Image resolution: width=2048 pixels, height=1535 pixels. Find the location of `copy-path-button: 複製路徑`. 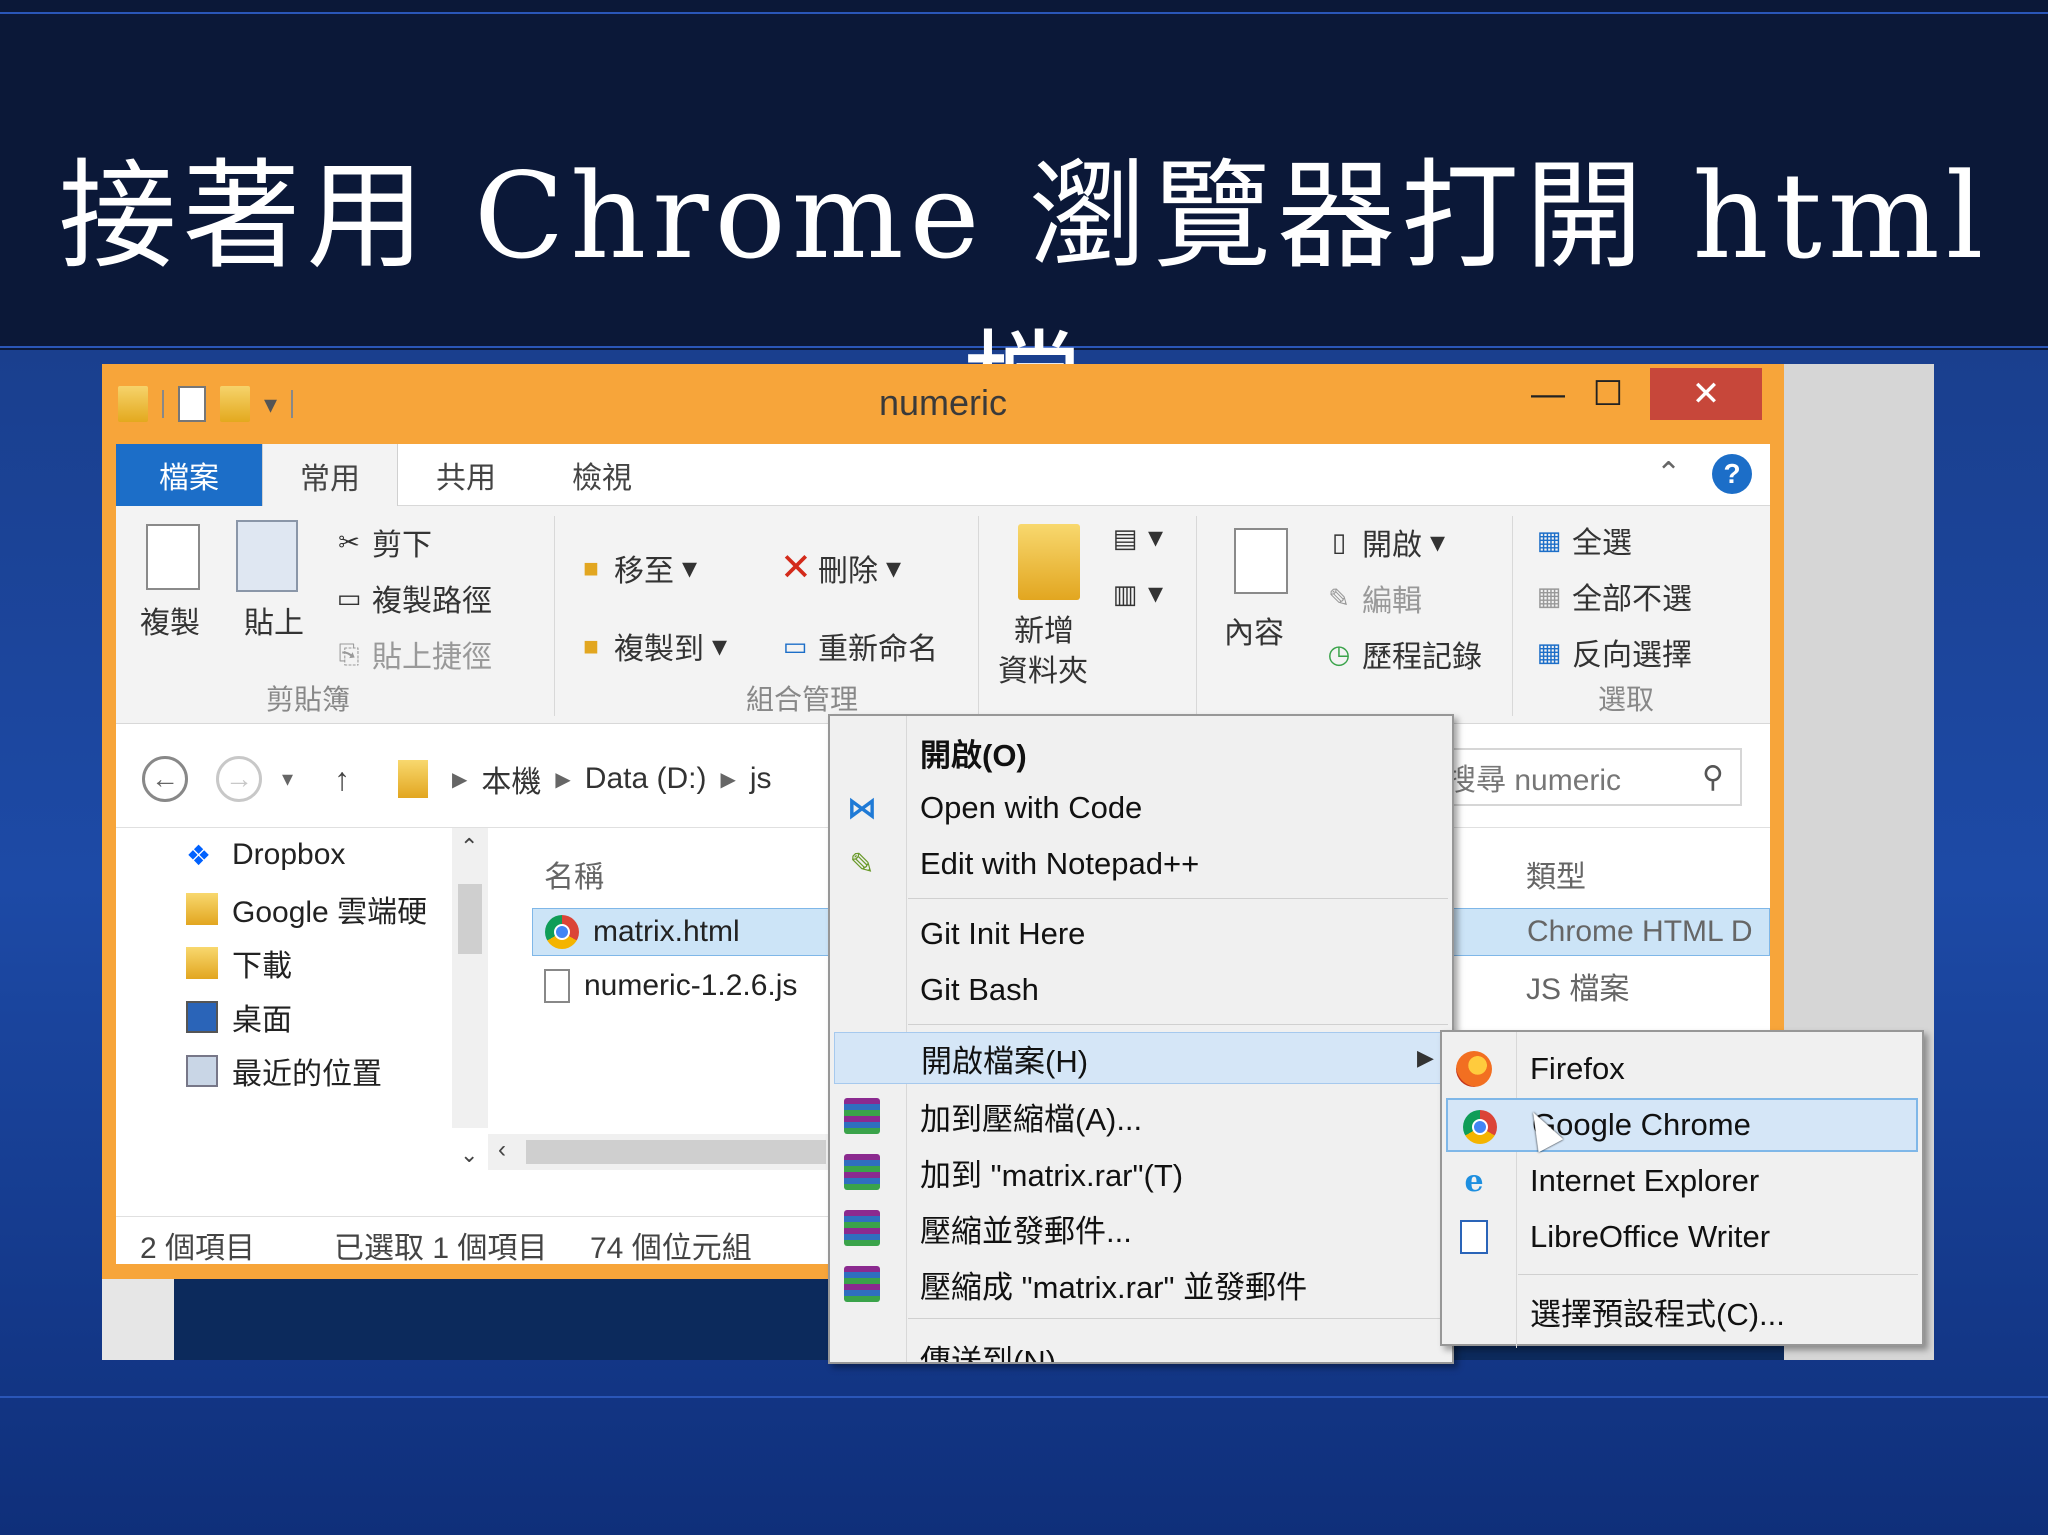

copy-path-button: 複製路徑 is located at coordinates (432, 598).